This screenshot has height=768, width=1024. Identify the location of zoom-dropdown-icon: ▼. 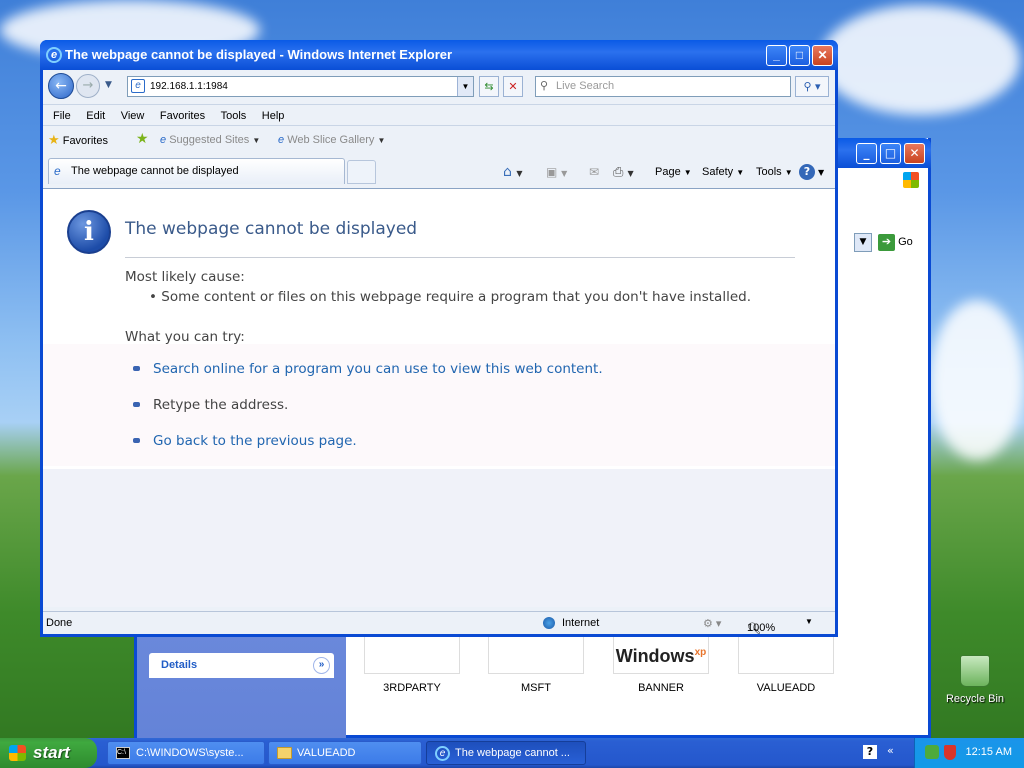
(809, 621).